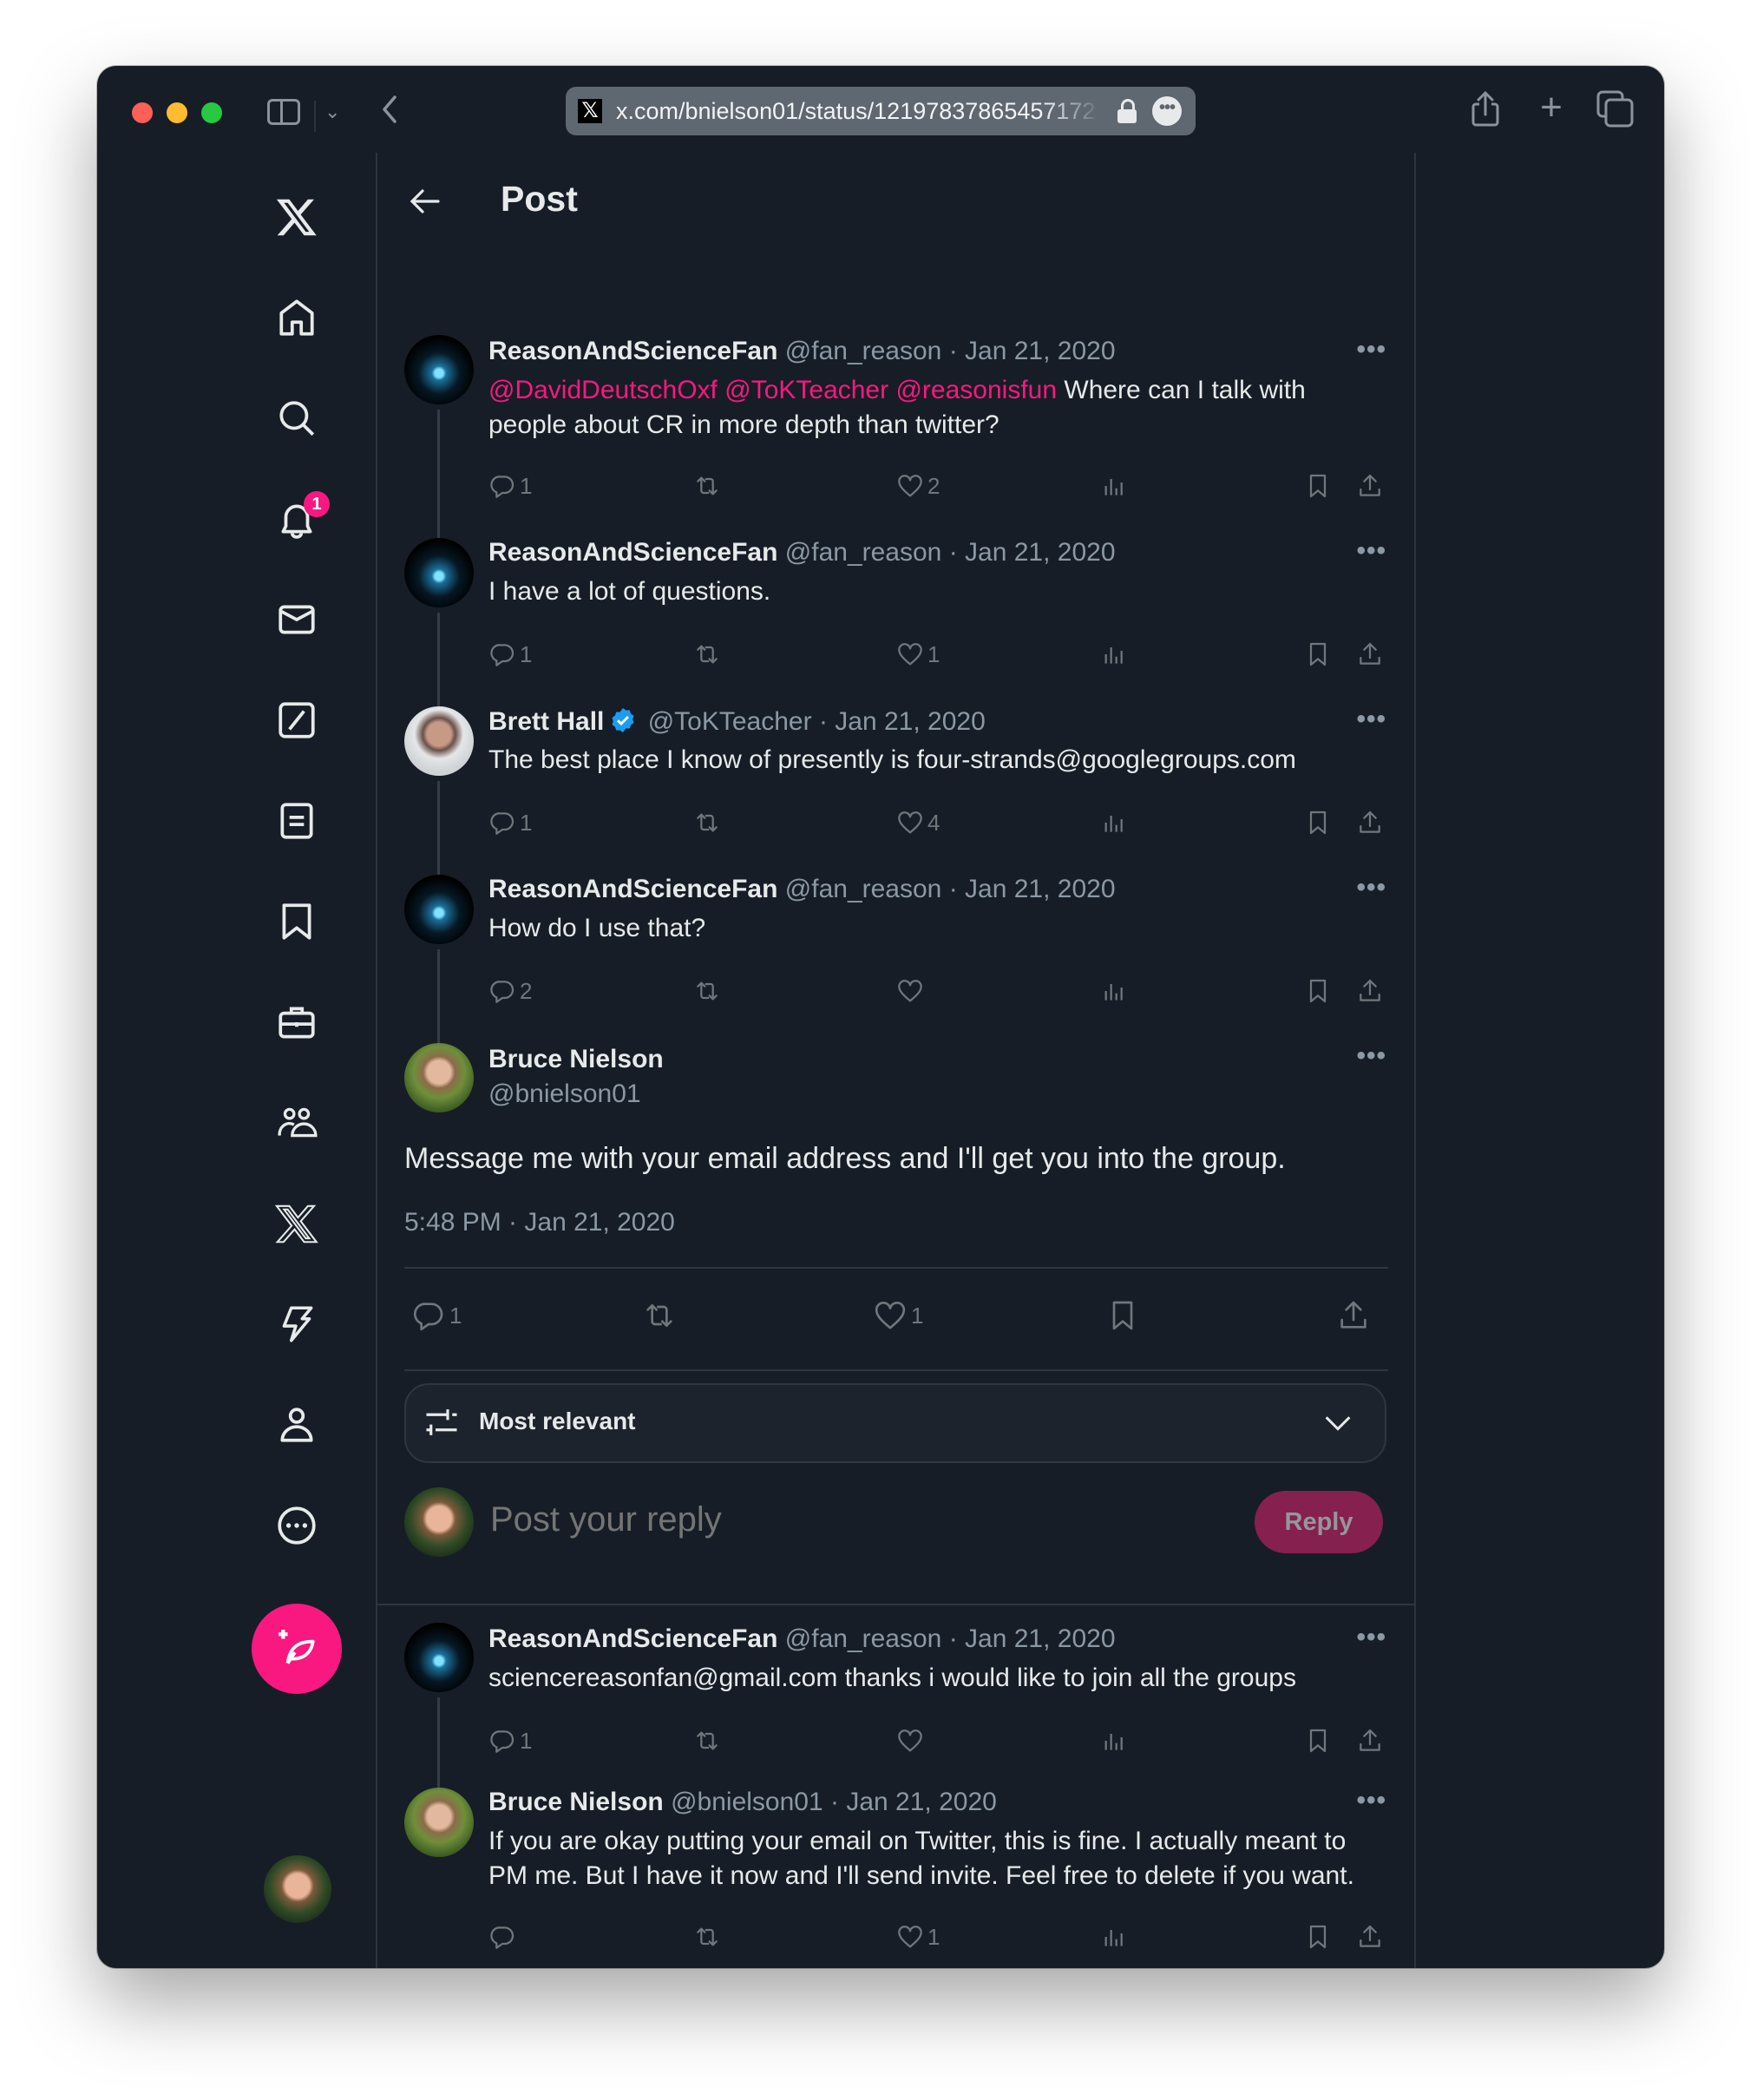  Describe the element at coordinates (730, 721) in the screenshot. I see `author-handle: @ToKTeacher` at that location.